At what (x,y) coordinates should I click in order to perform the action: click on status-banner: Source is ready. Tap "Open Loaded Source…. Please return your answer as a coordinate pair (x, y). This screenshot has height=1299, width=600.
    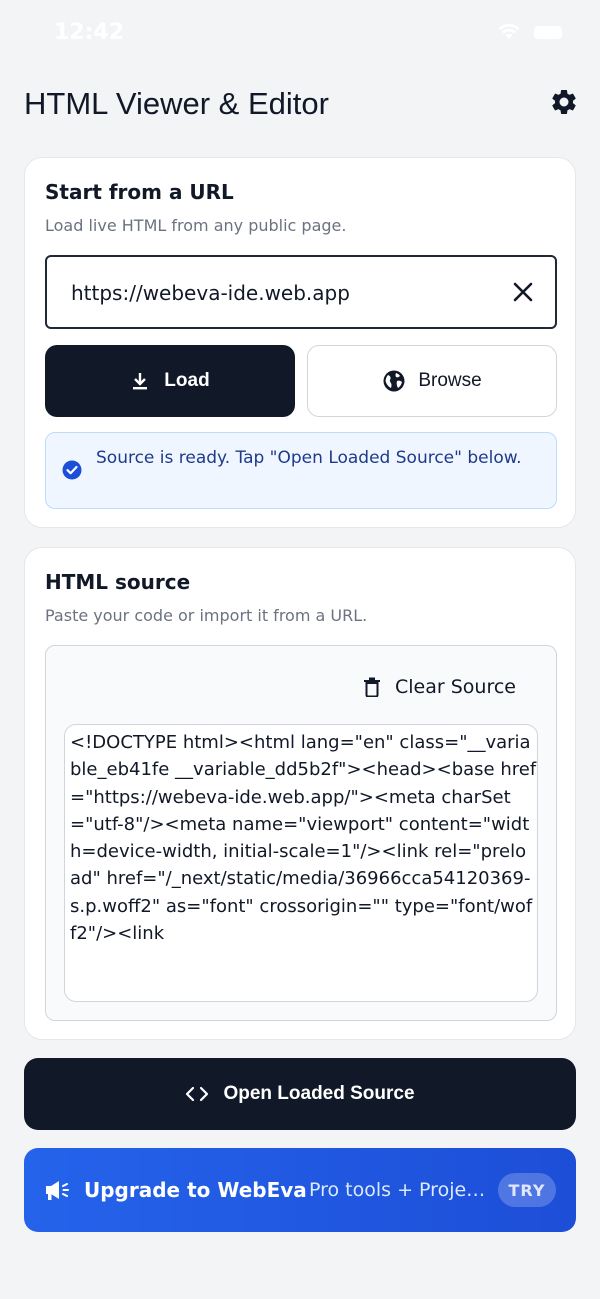
    Looking at the image, I should click on (301, 470).